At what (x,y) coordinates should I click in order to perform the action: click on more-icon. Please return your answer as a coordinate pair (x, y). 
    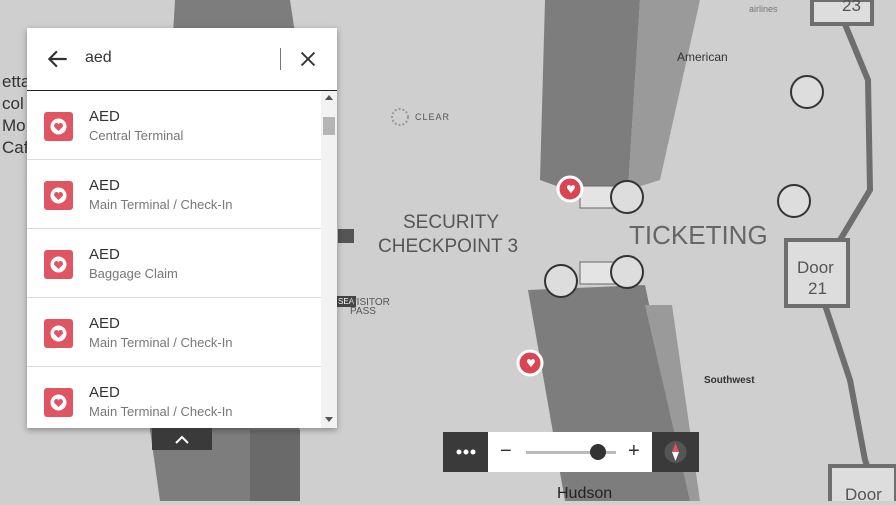
    Looking at the image, I should click on (466, 452).